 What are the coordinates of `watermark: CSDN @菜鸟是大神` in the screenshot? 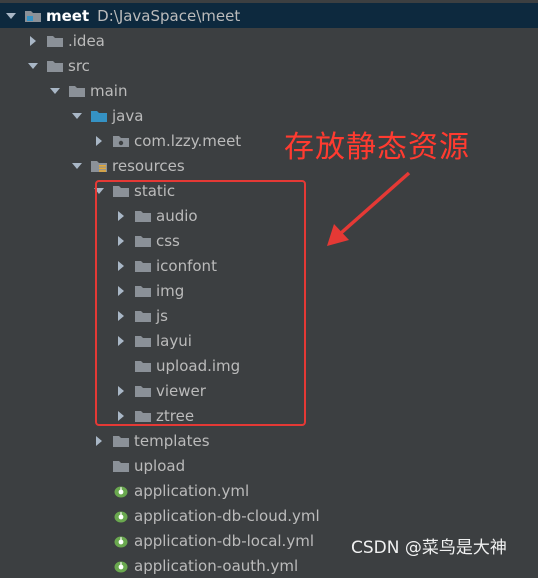 It's located at (429, 548).